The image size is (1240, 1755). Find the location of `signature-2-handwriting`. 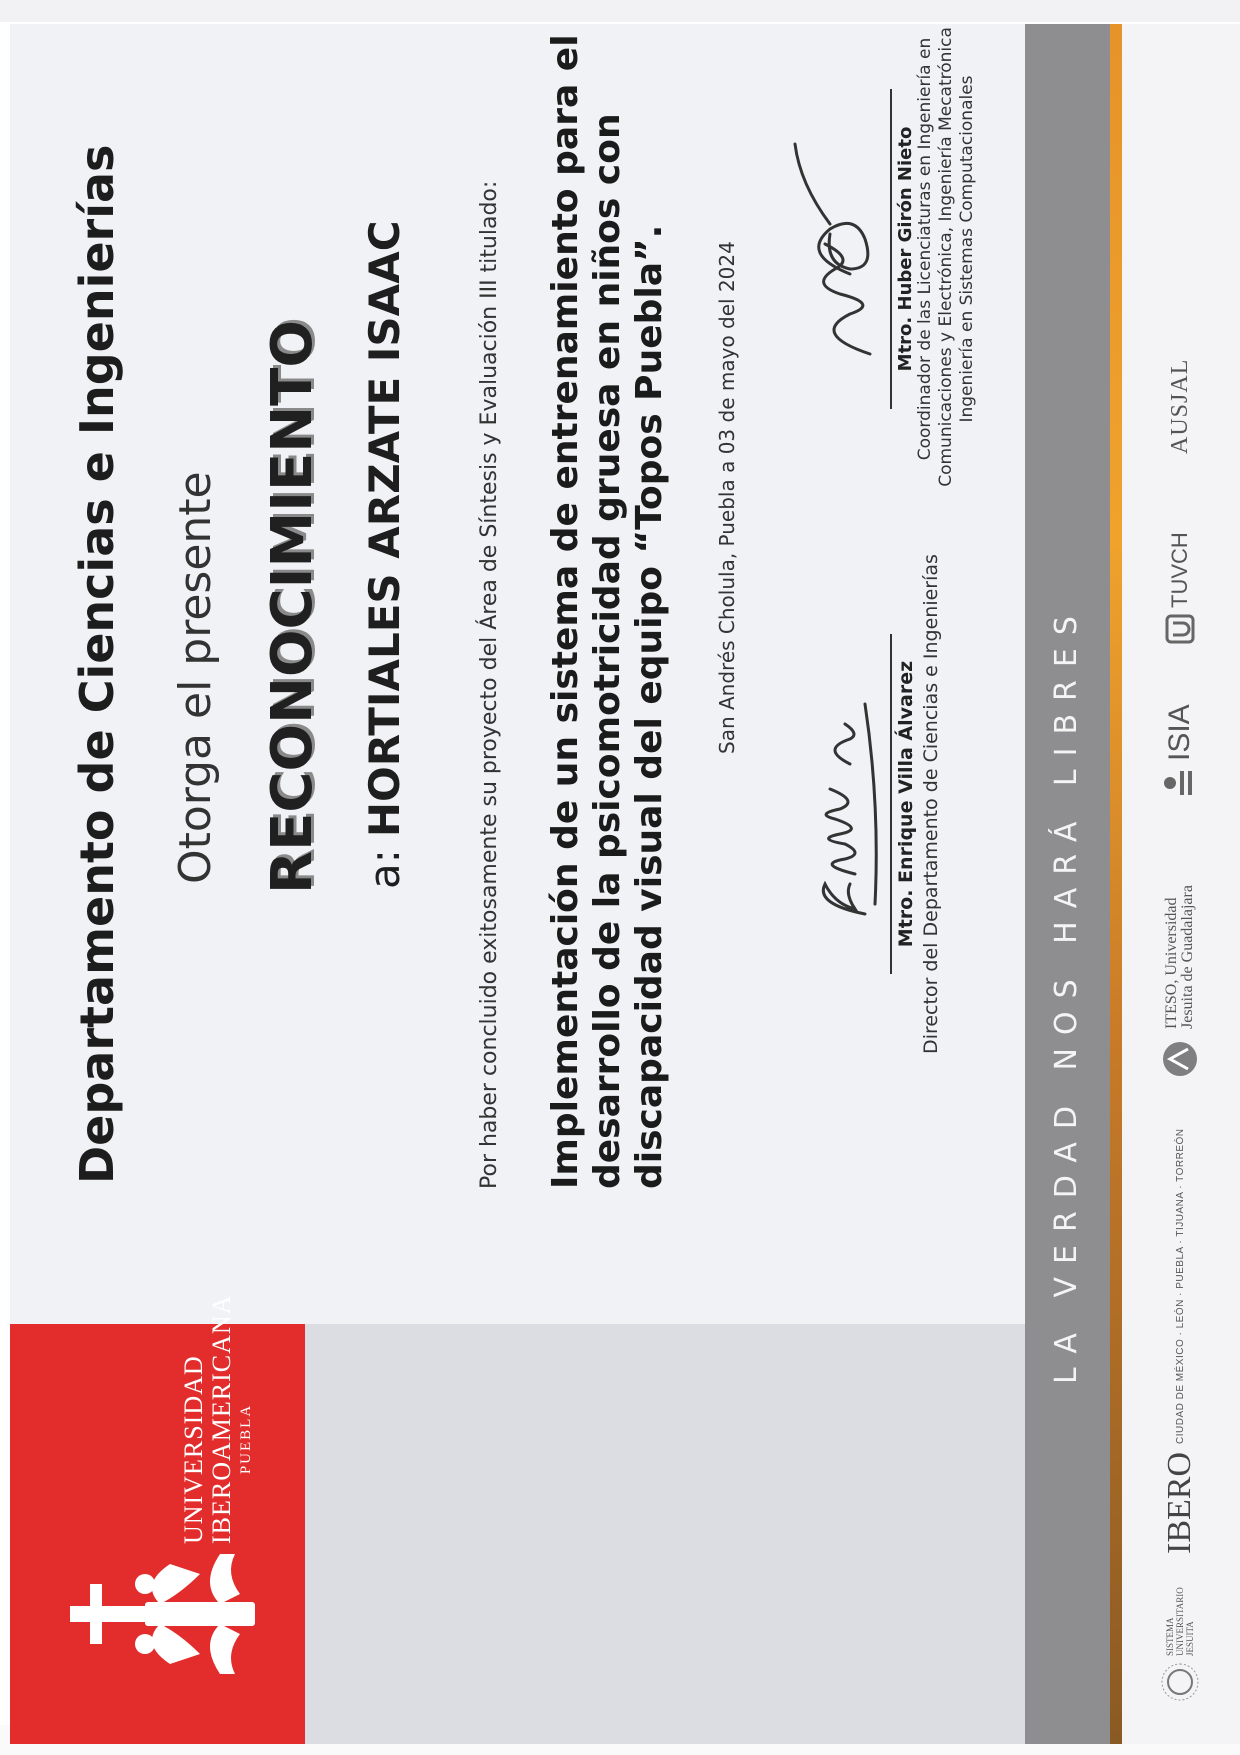

signature-2-handwriting is located at coordinates (832, 249).